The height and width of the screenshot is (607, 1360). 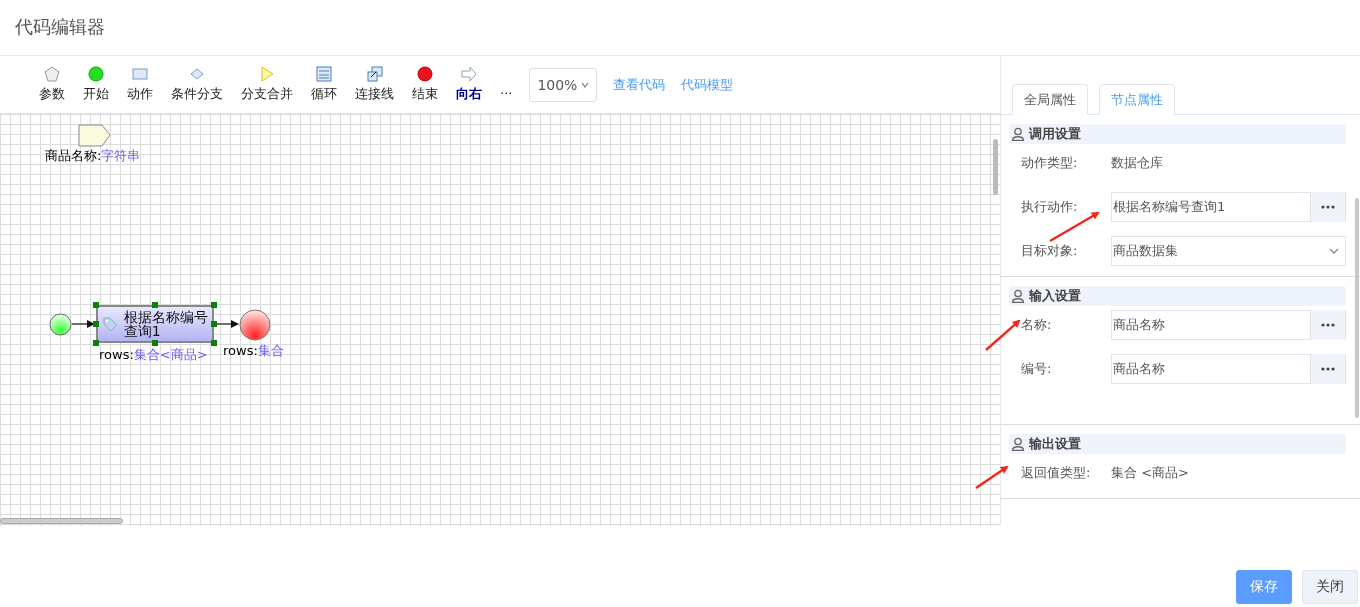 I want to click on diamond-icon, so click(x=197, y=74).